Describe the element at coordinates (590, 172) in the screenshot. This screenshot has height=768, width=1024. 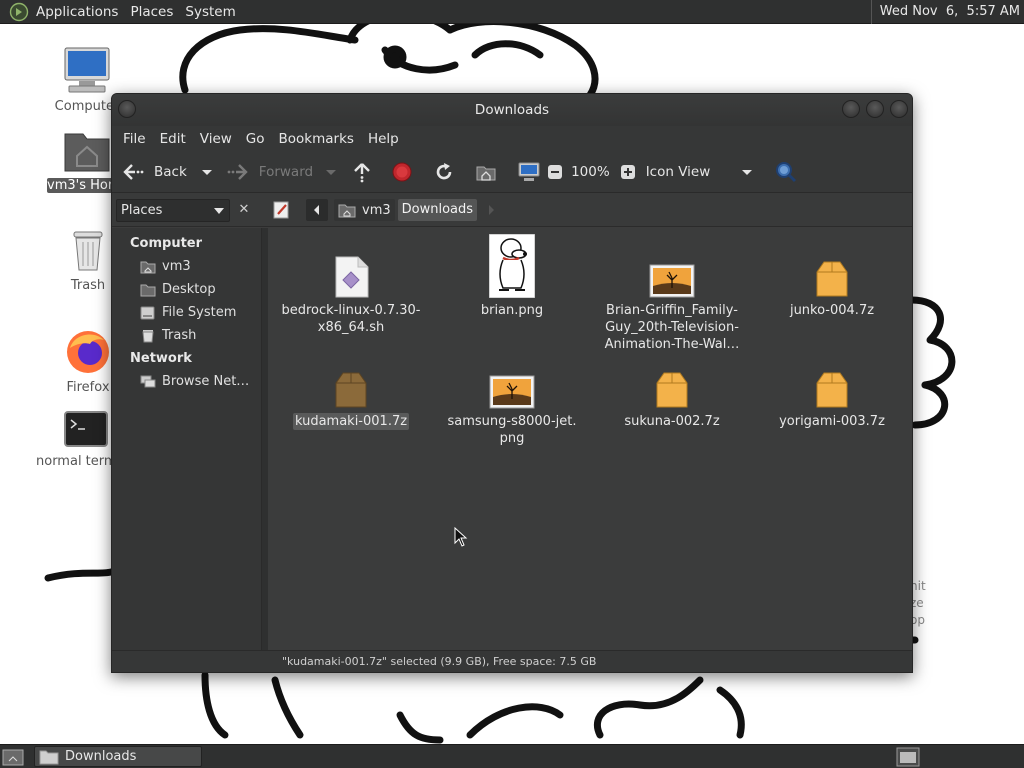
I see `zoom-level: 100%` at that location.